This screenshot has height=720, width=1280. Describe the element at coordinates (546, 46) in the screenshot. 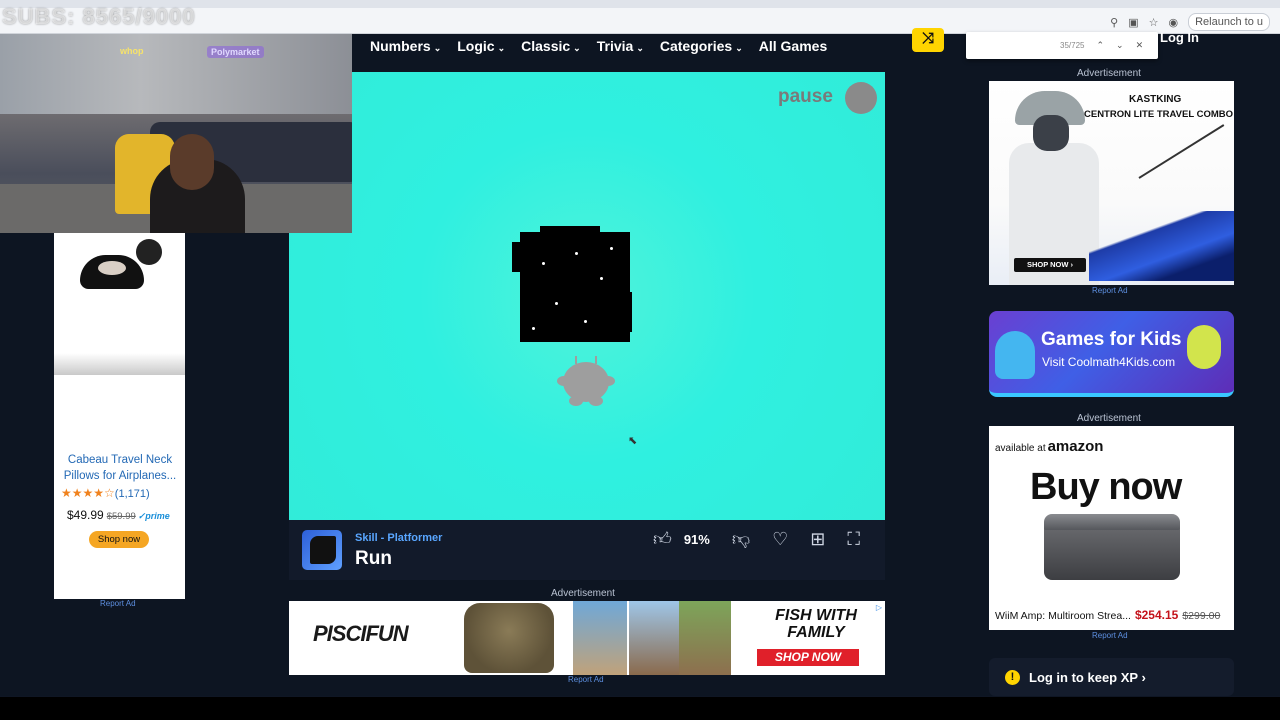

I see `nav-label: Classic` at that location.